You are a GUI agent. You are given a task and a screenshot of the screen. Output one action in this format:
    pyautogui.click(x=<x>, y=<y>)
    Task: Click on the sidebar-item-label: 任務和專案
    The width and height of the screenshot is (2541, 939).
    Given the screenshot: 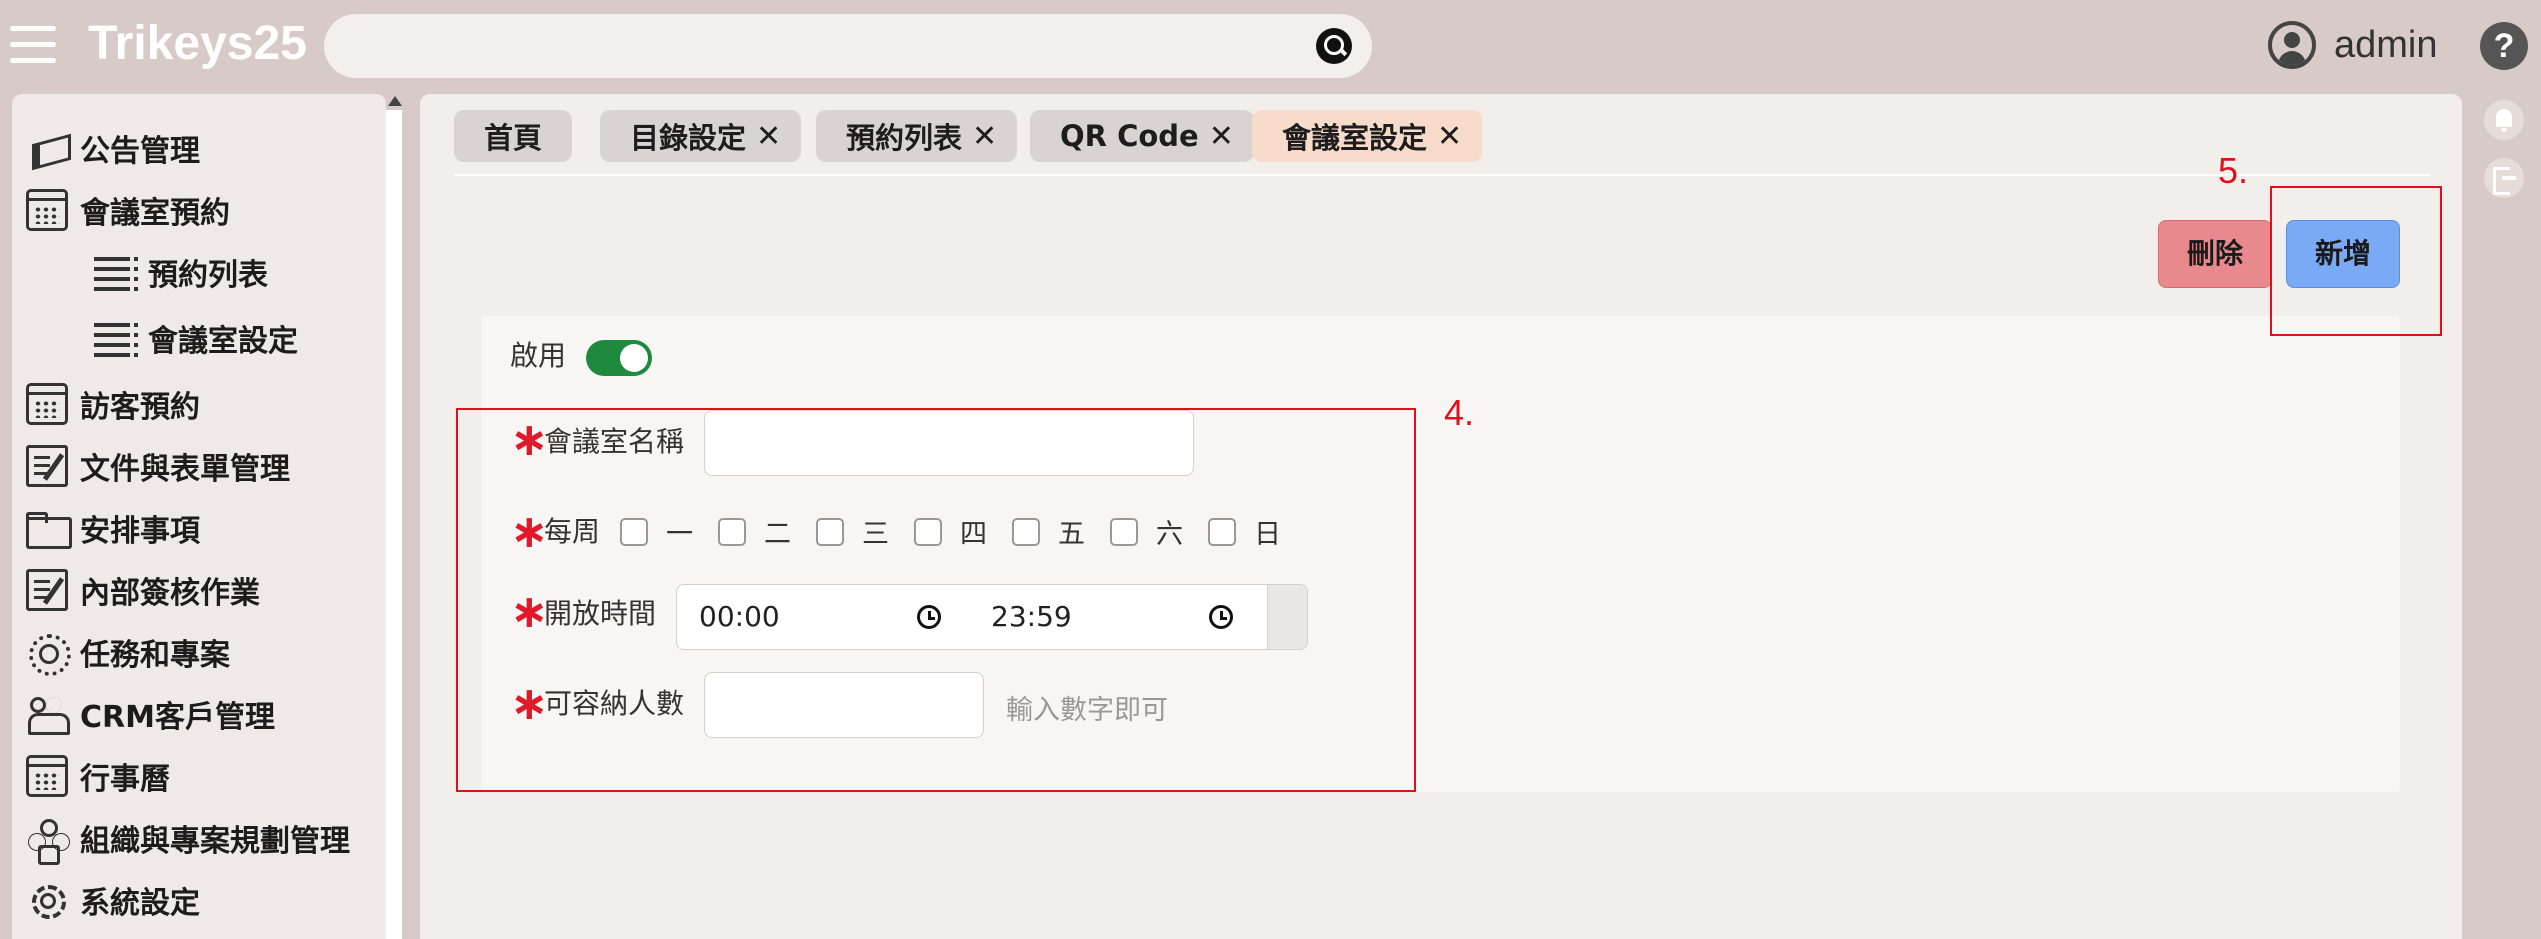 What is the action you would take?
    pyautogui.click(x=155, y=655)
    